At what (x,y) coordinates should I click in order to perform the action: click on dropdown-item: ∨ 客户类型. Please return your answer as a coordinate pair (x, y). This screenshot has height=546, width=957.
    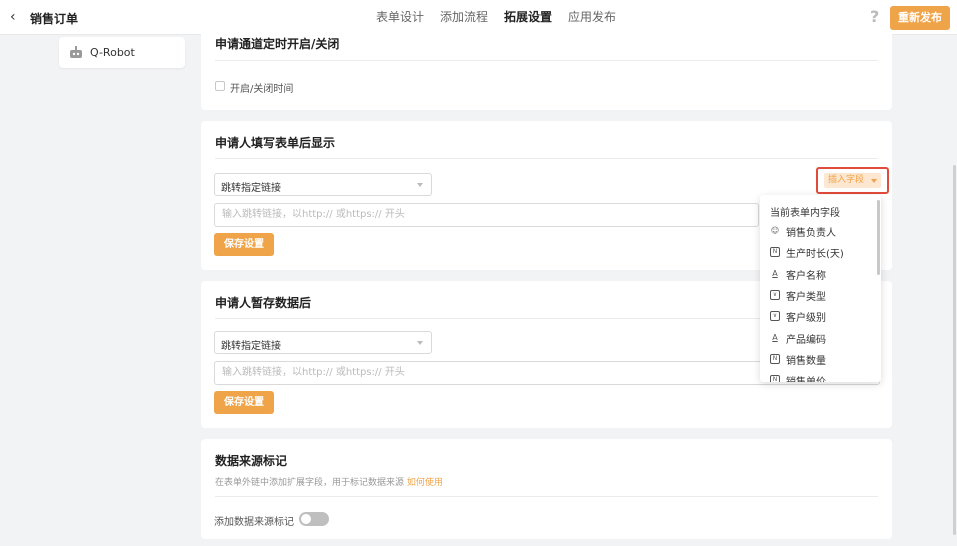
    Looking at the image, I should click on (798, 295).